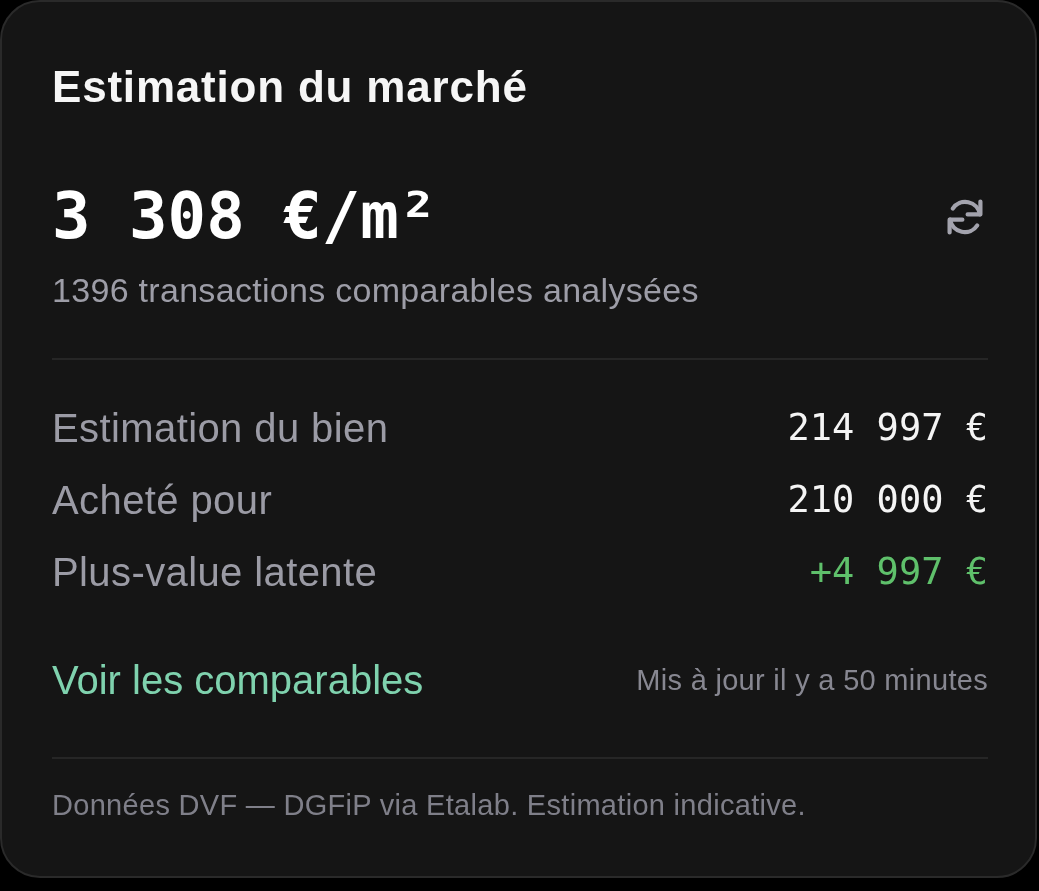 This screenshot has height=891, width=1039. Describe the element at coordinates (290, 87) in the screenshot. I see `card-title: Estimation du marché` at that location.